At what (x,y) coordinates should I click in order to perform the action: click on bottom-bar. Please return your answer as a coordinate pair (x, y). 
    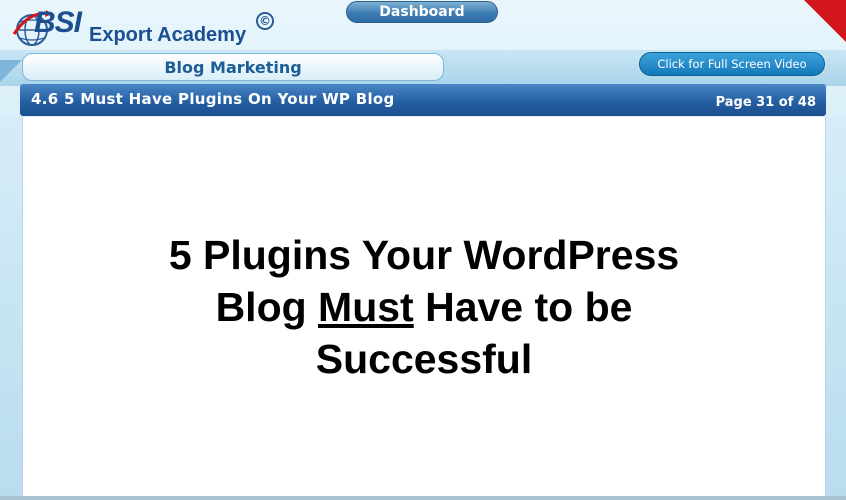
    Looking at the image, I should click on (423, 498).